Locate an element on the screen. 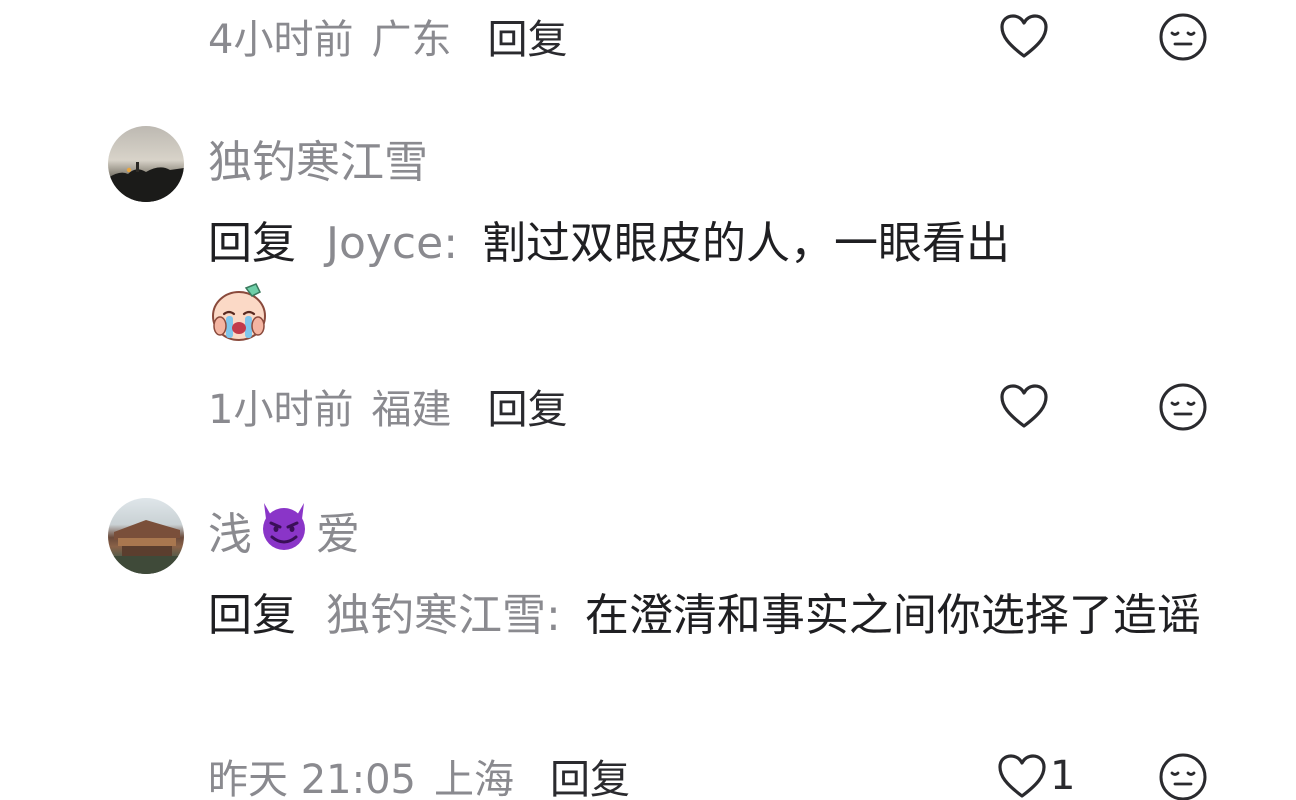 The image size is (1296, 800). comment-text: 割过双眼皮的人，一眼看出 is located at coordinates (746, 243).